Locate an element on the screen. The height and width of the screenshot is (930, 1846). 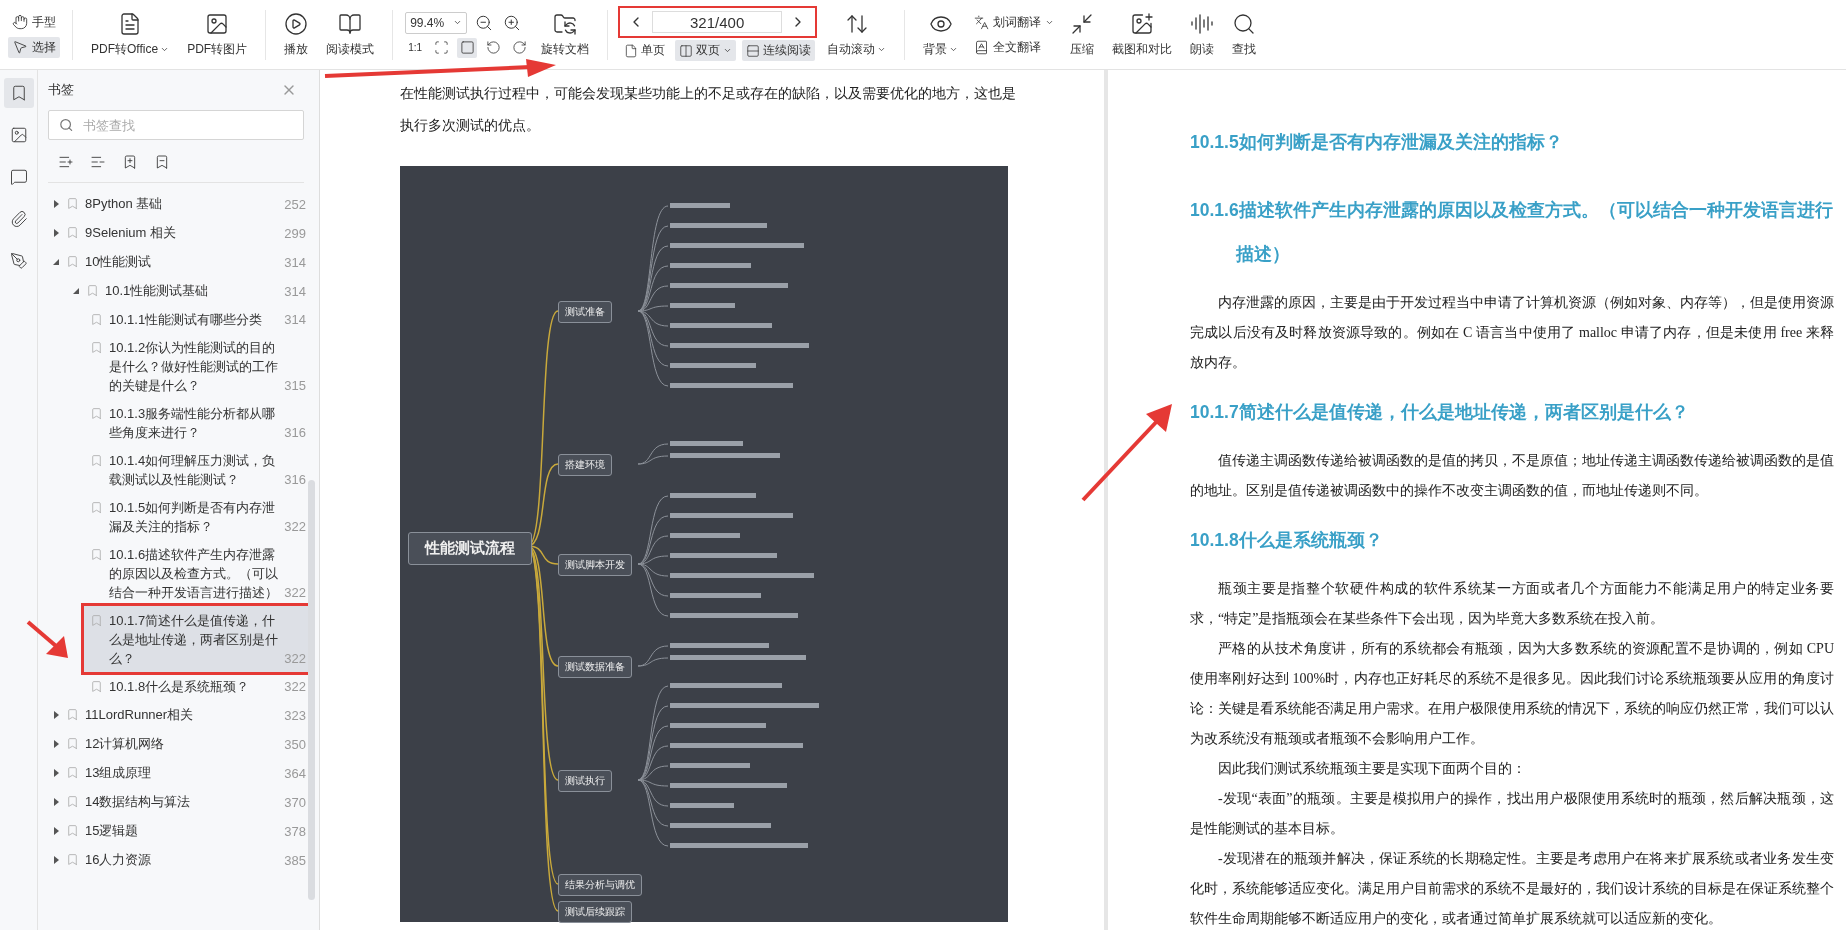
bookmark-item: 10.1.1性能测试有哪些分类 314 is located at coordinates (198, 319).